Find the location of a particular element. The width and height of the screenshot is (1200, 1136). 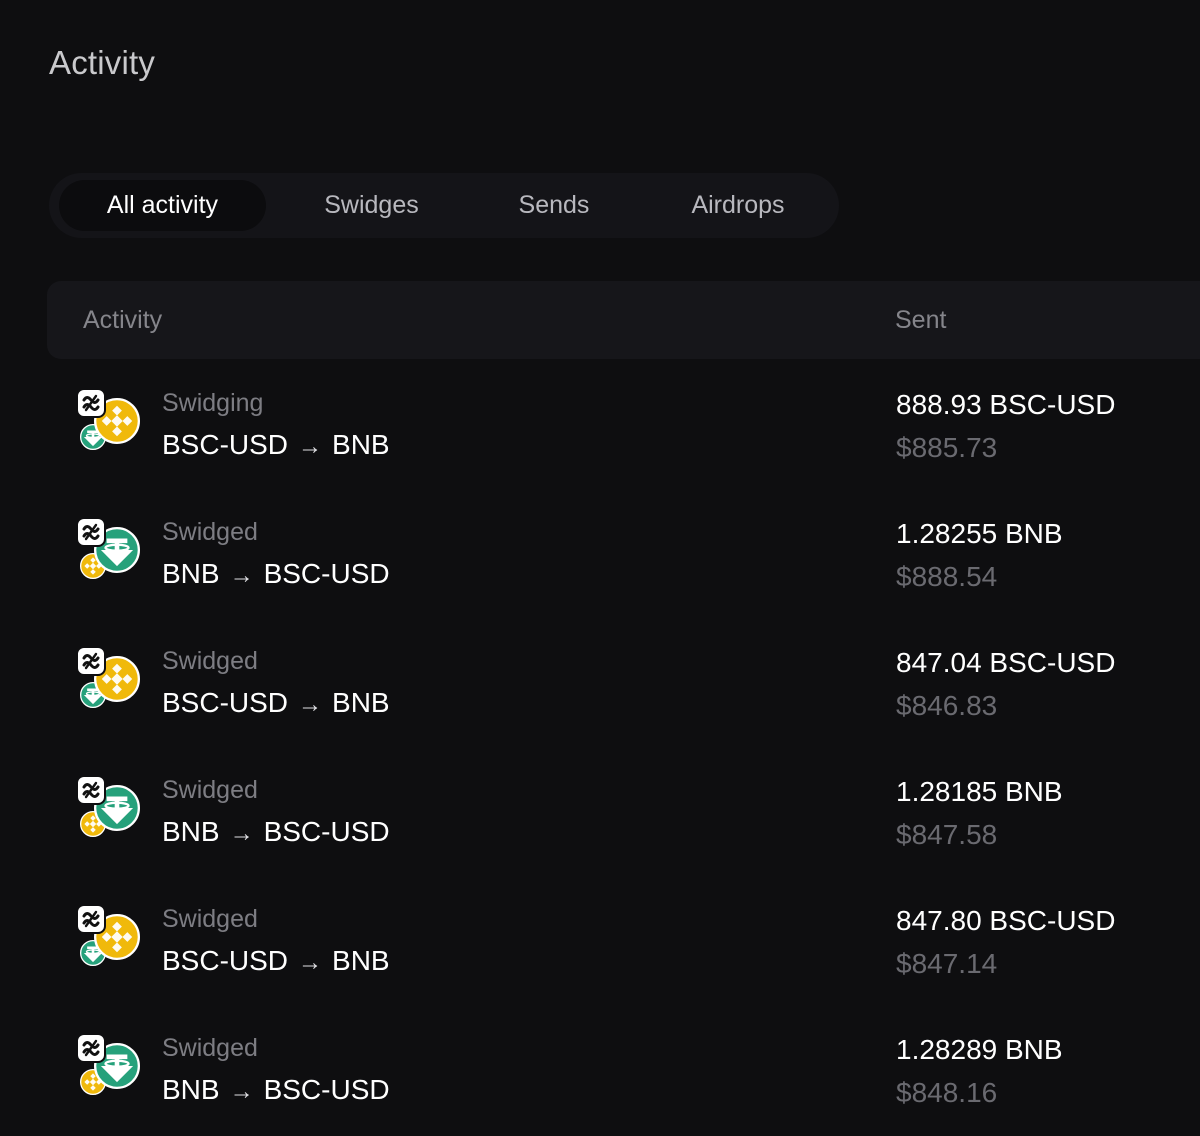

page-title: Activity is located at coordinates (102, 62).